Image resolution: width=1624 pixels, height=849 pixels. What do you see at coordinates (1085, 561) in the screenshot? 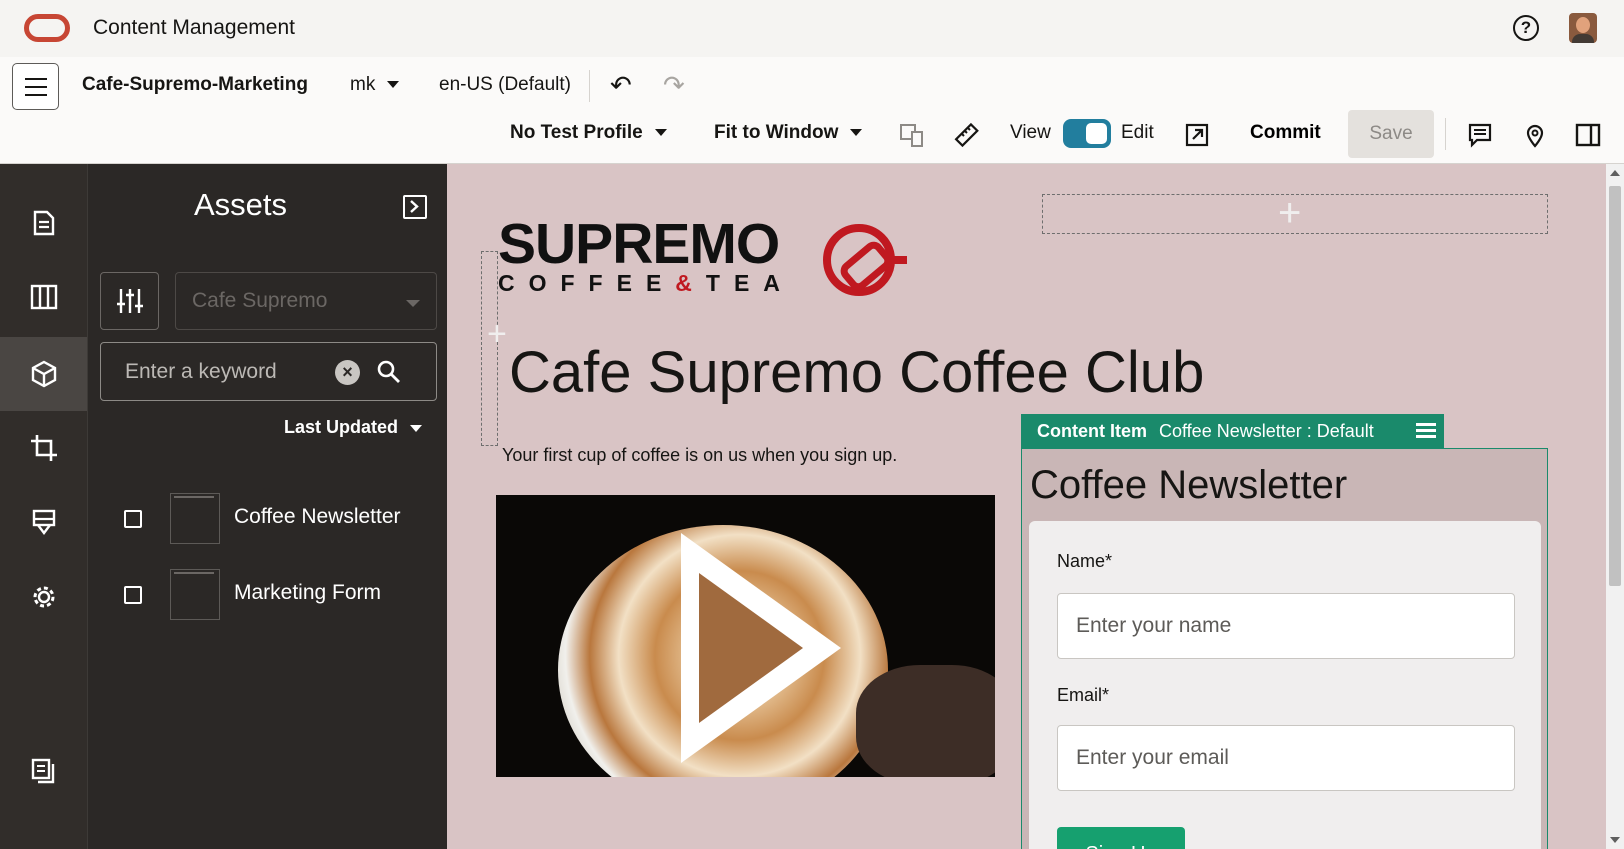
I see `name-label: Name*` at bounding box center [1085, 561].